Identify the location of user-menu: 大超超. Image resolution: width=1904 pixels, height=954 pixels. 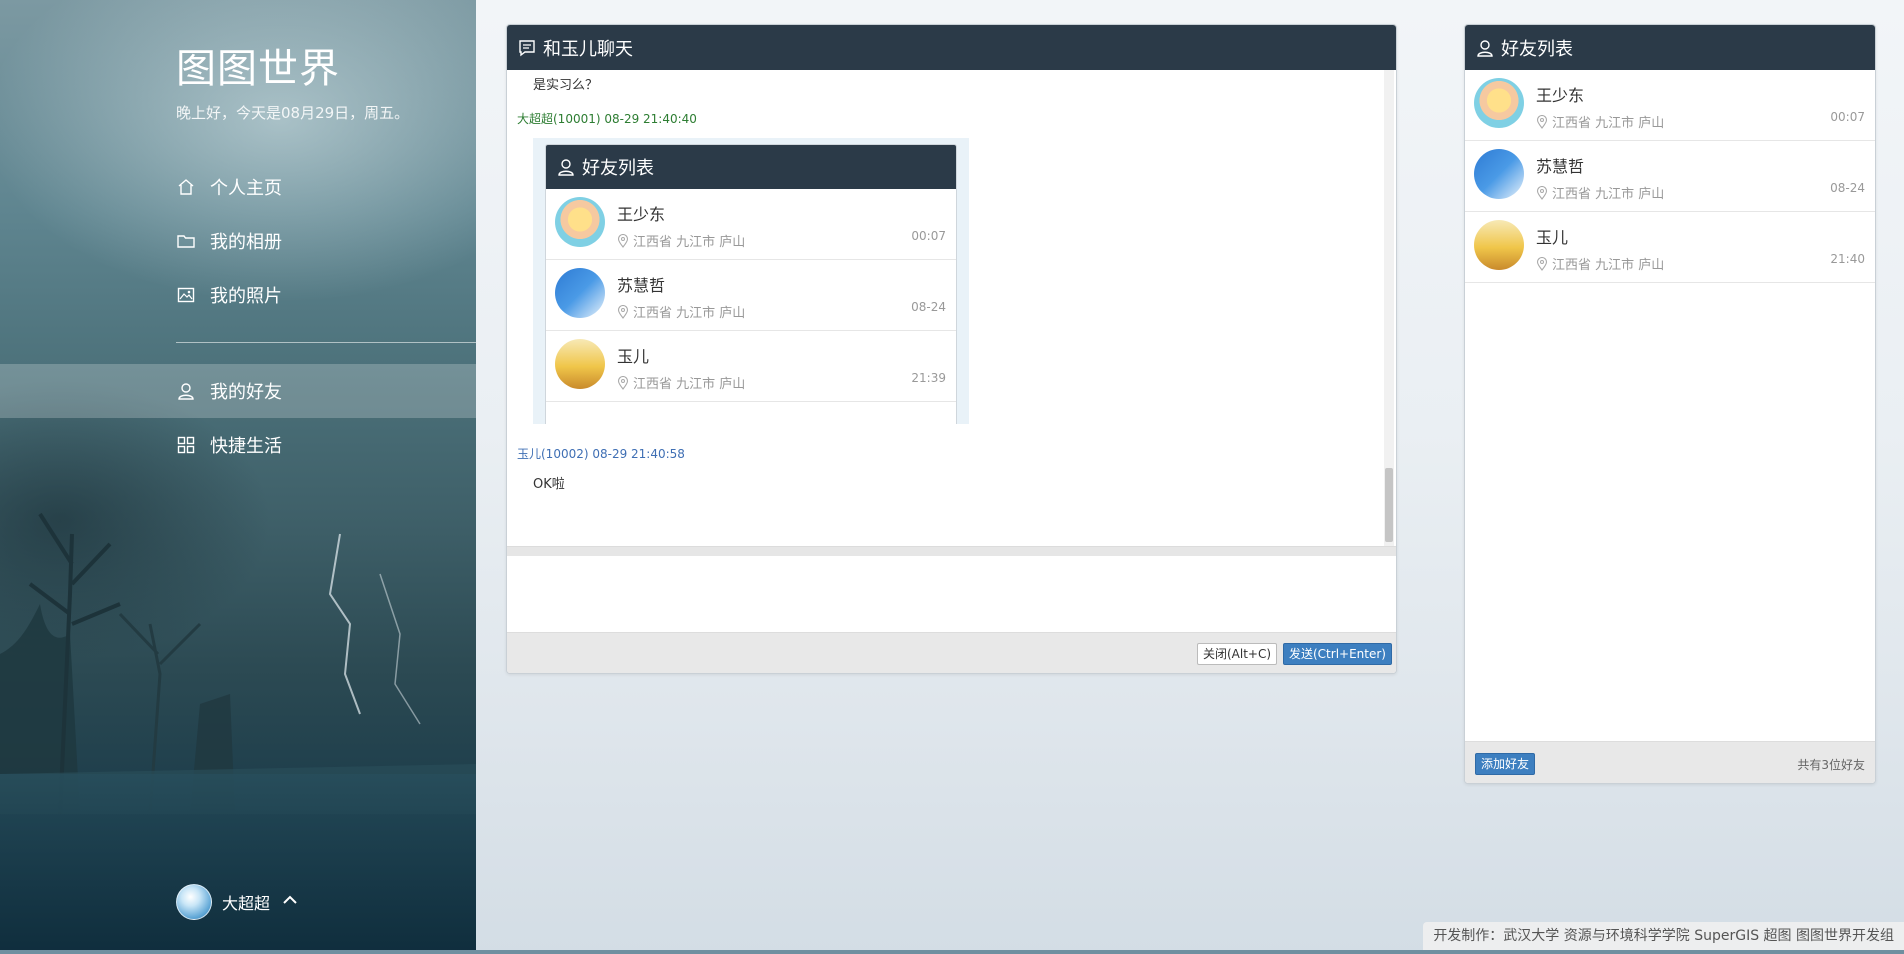
(237, 902).